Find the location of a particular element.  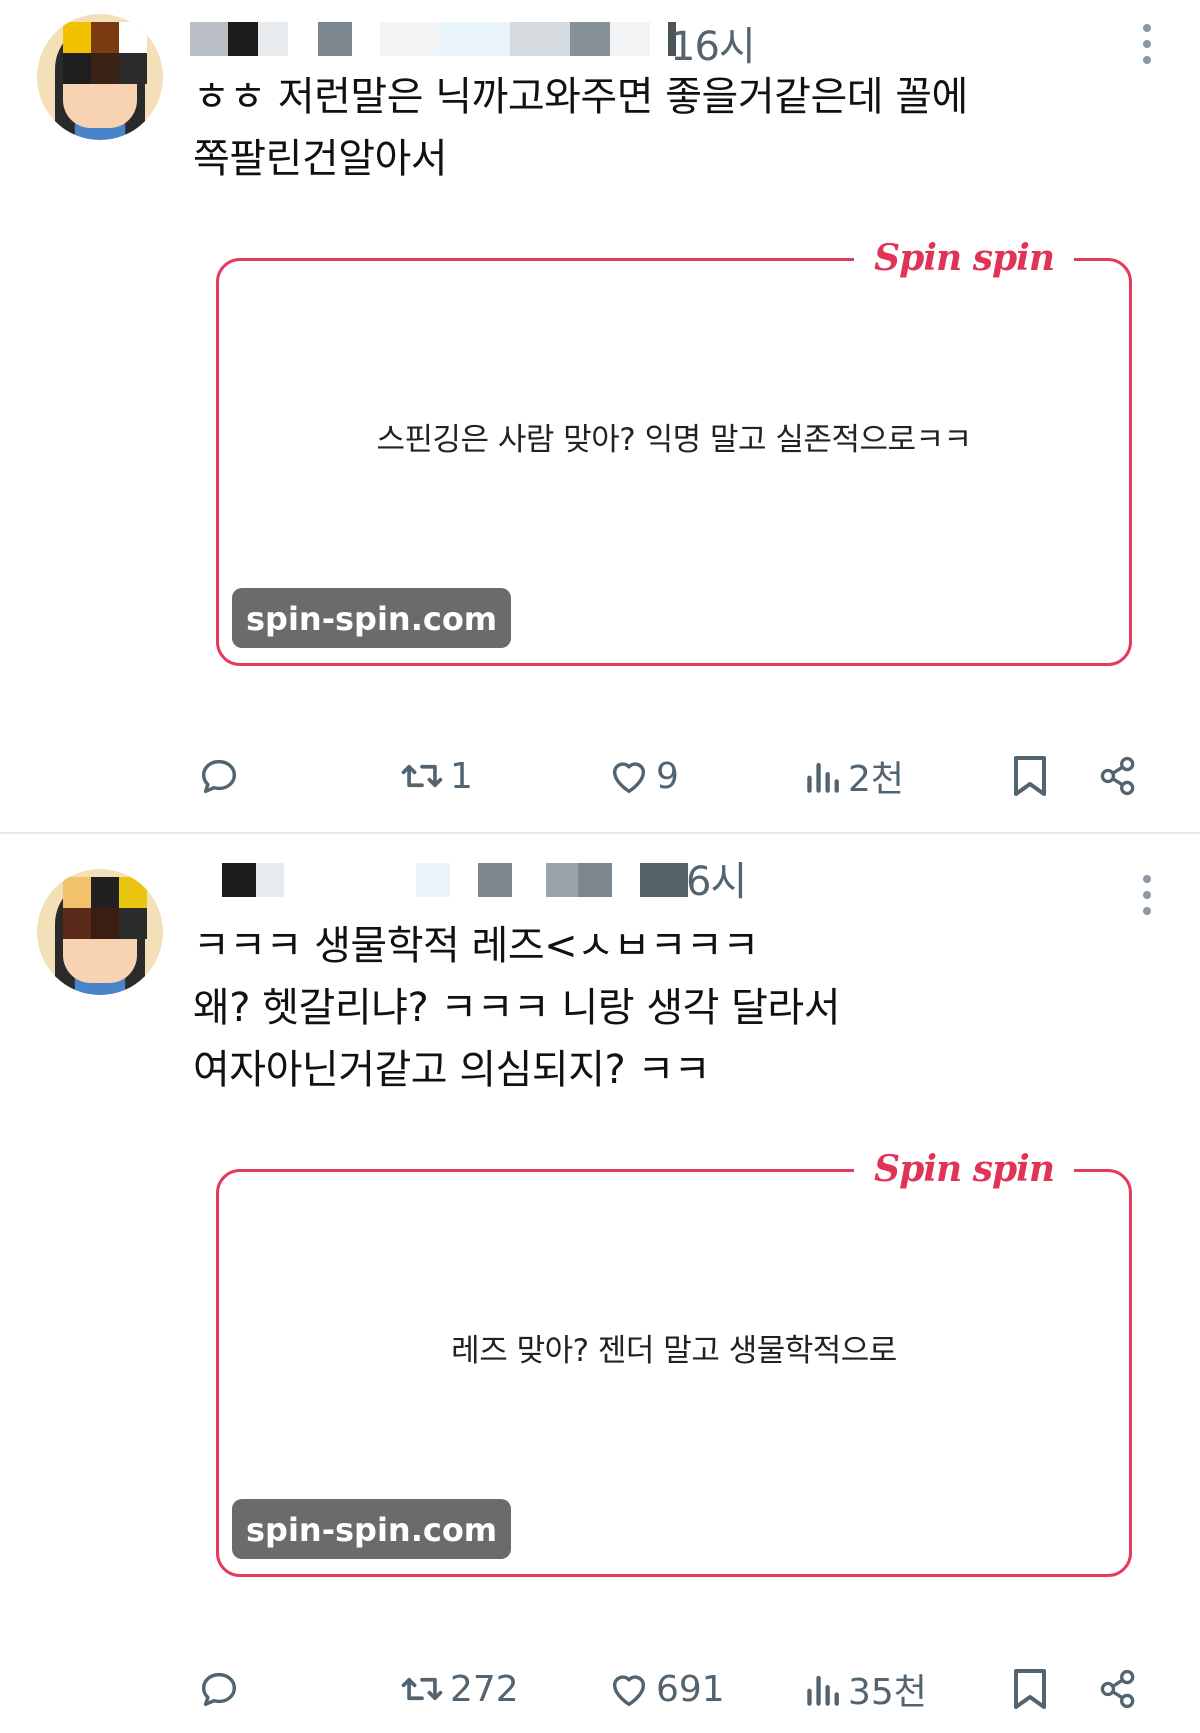

retweet-count: 272 is located at coordinates (484, 1689).